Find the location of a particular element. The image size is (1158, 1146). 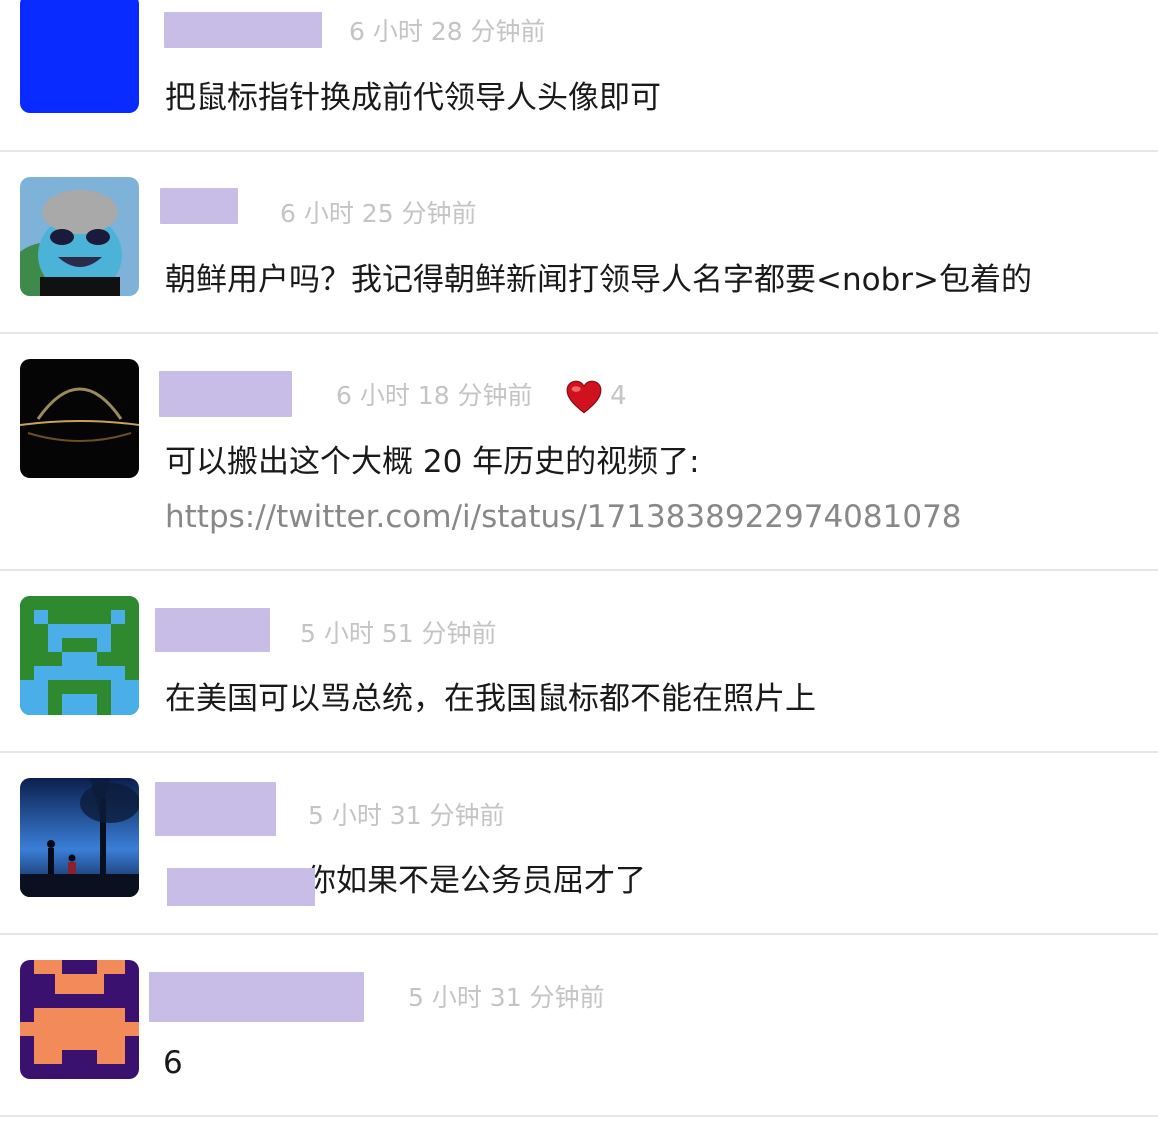

reply-time: 6 小时 25 分钟前 is located at coordinates (378, 213).